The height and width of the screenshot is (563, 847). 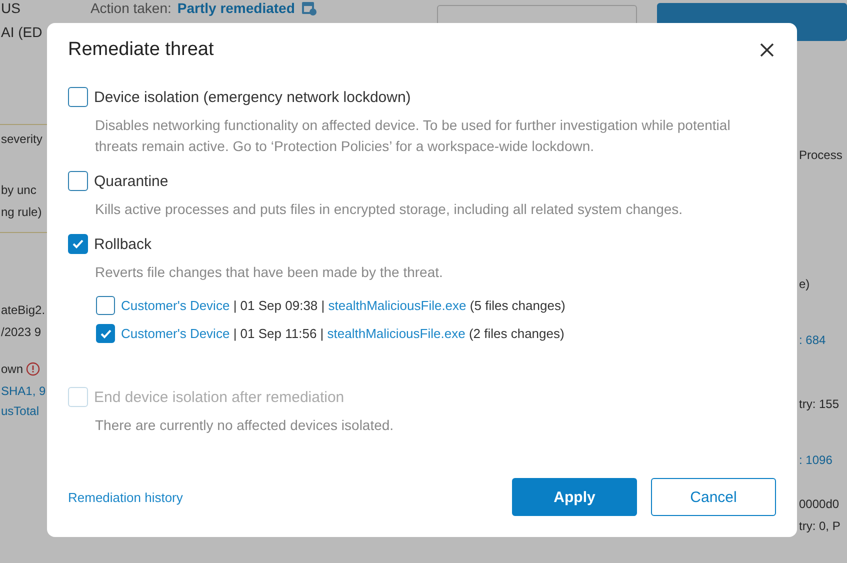 I want to click on page-text: ateBig2., so click(x=23, y=310).